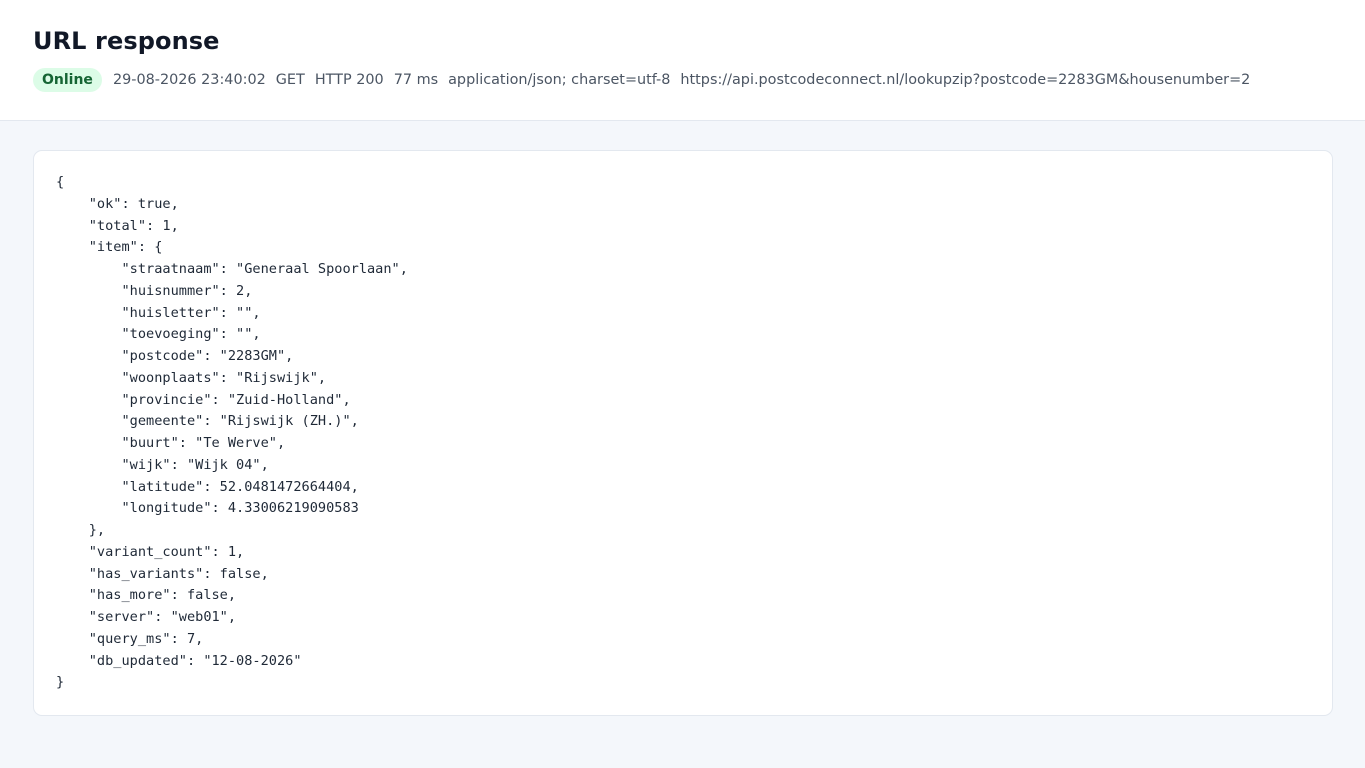 Image resolution: width=1365 pixels, height=768 pixels. What do you see at coordinates (67, 80) in the screenshot?
I see `status-badge: Online` at bounding box center [67, 80].